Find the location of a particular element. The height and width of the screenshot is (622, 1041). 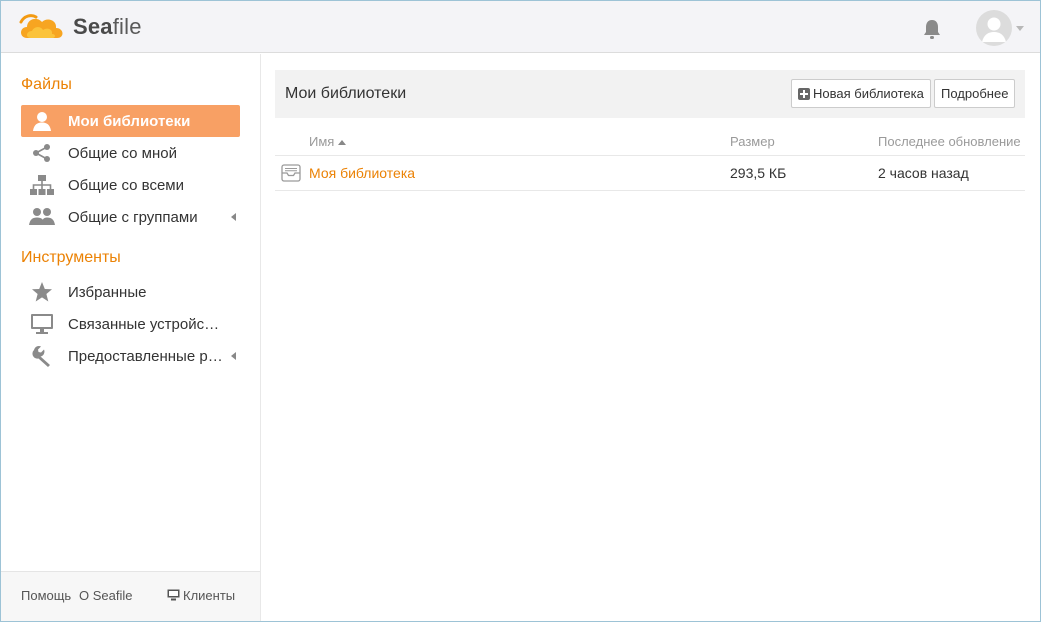

sidebar-item-label: Общие с группами is located at coordinates (133, 217).